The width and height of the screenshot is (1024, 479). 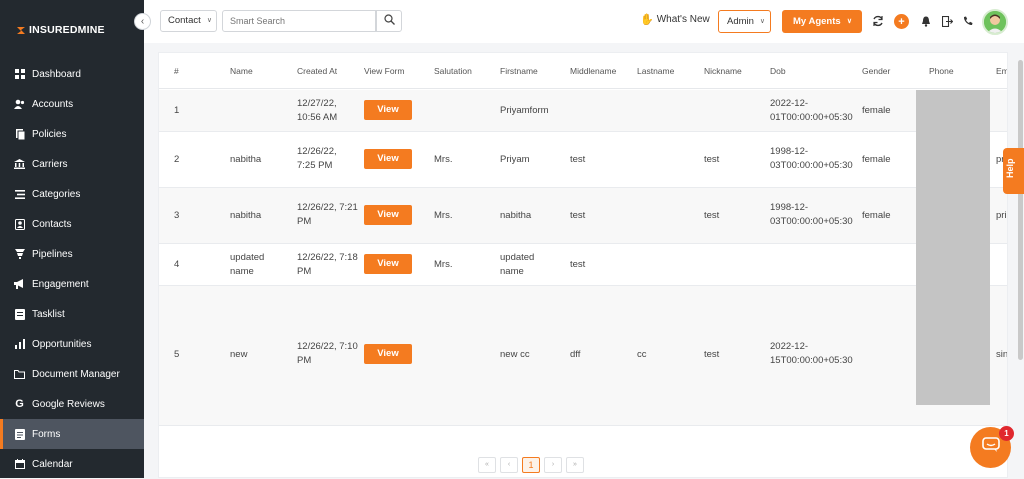 I want to click on cell-dob: 2022-12- 15T00:00:00+05:30, so click(x=811, y=353).